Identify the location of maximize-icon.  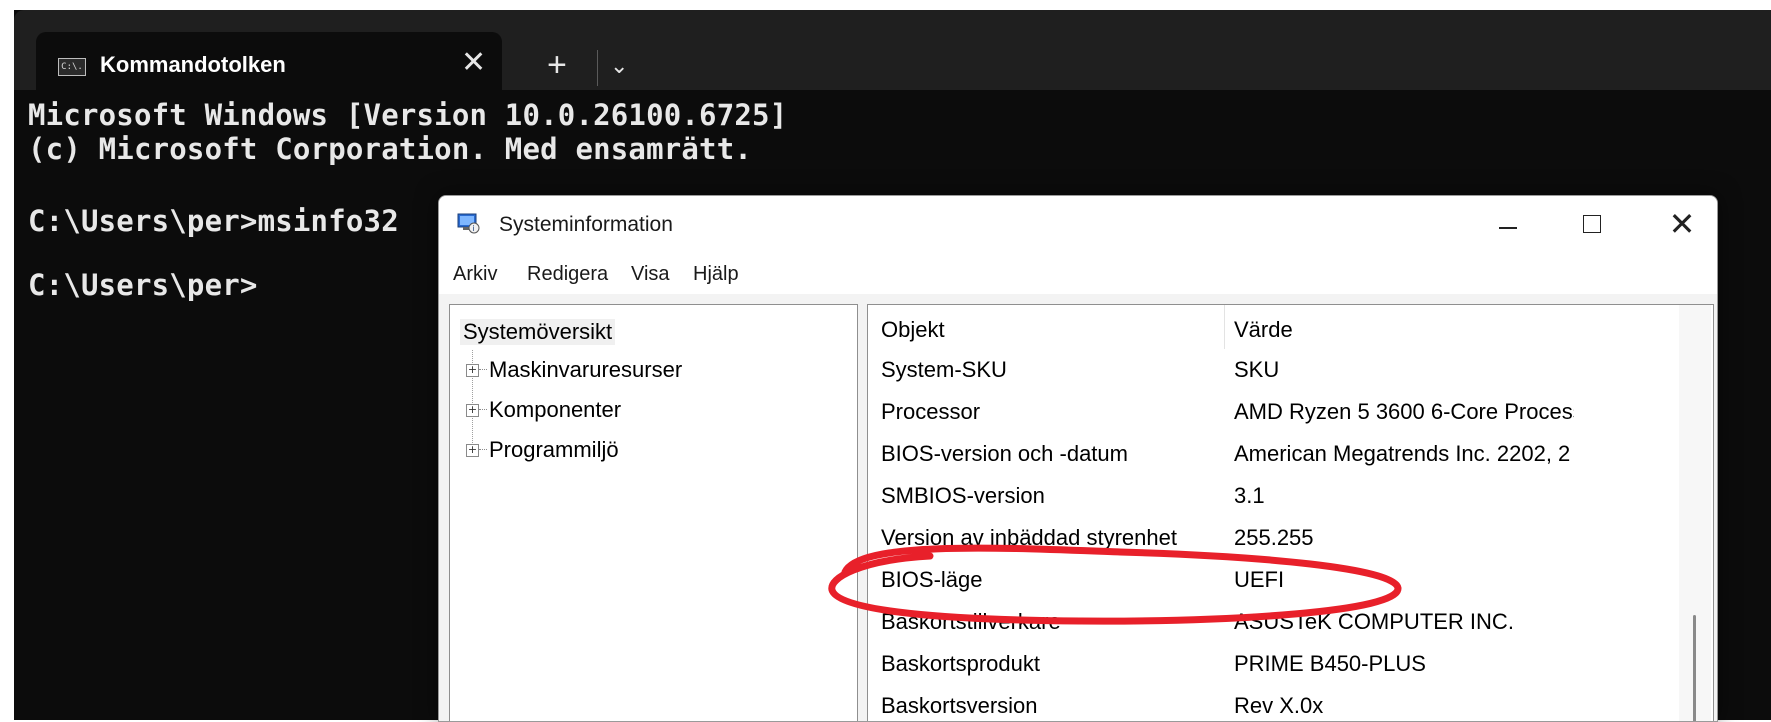
(1592, 224).